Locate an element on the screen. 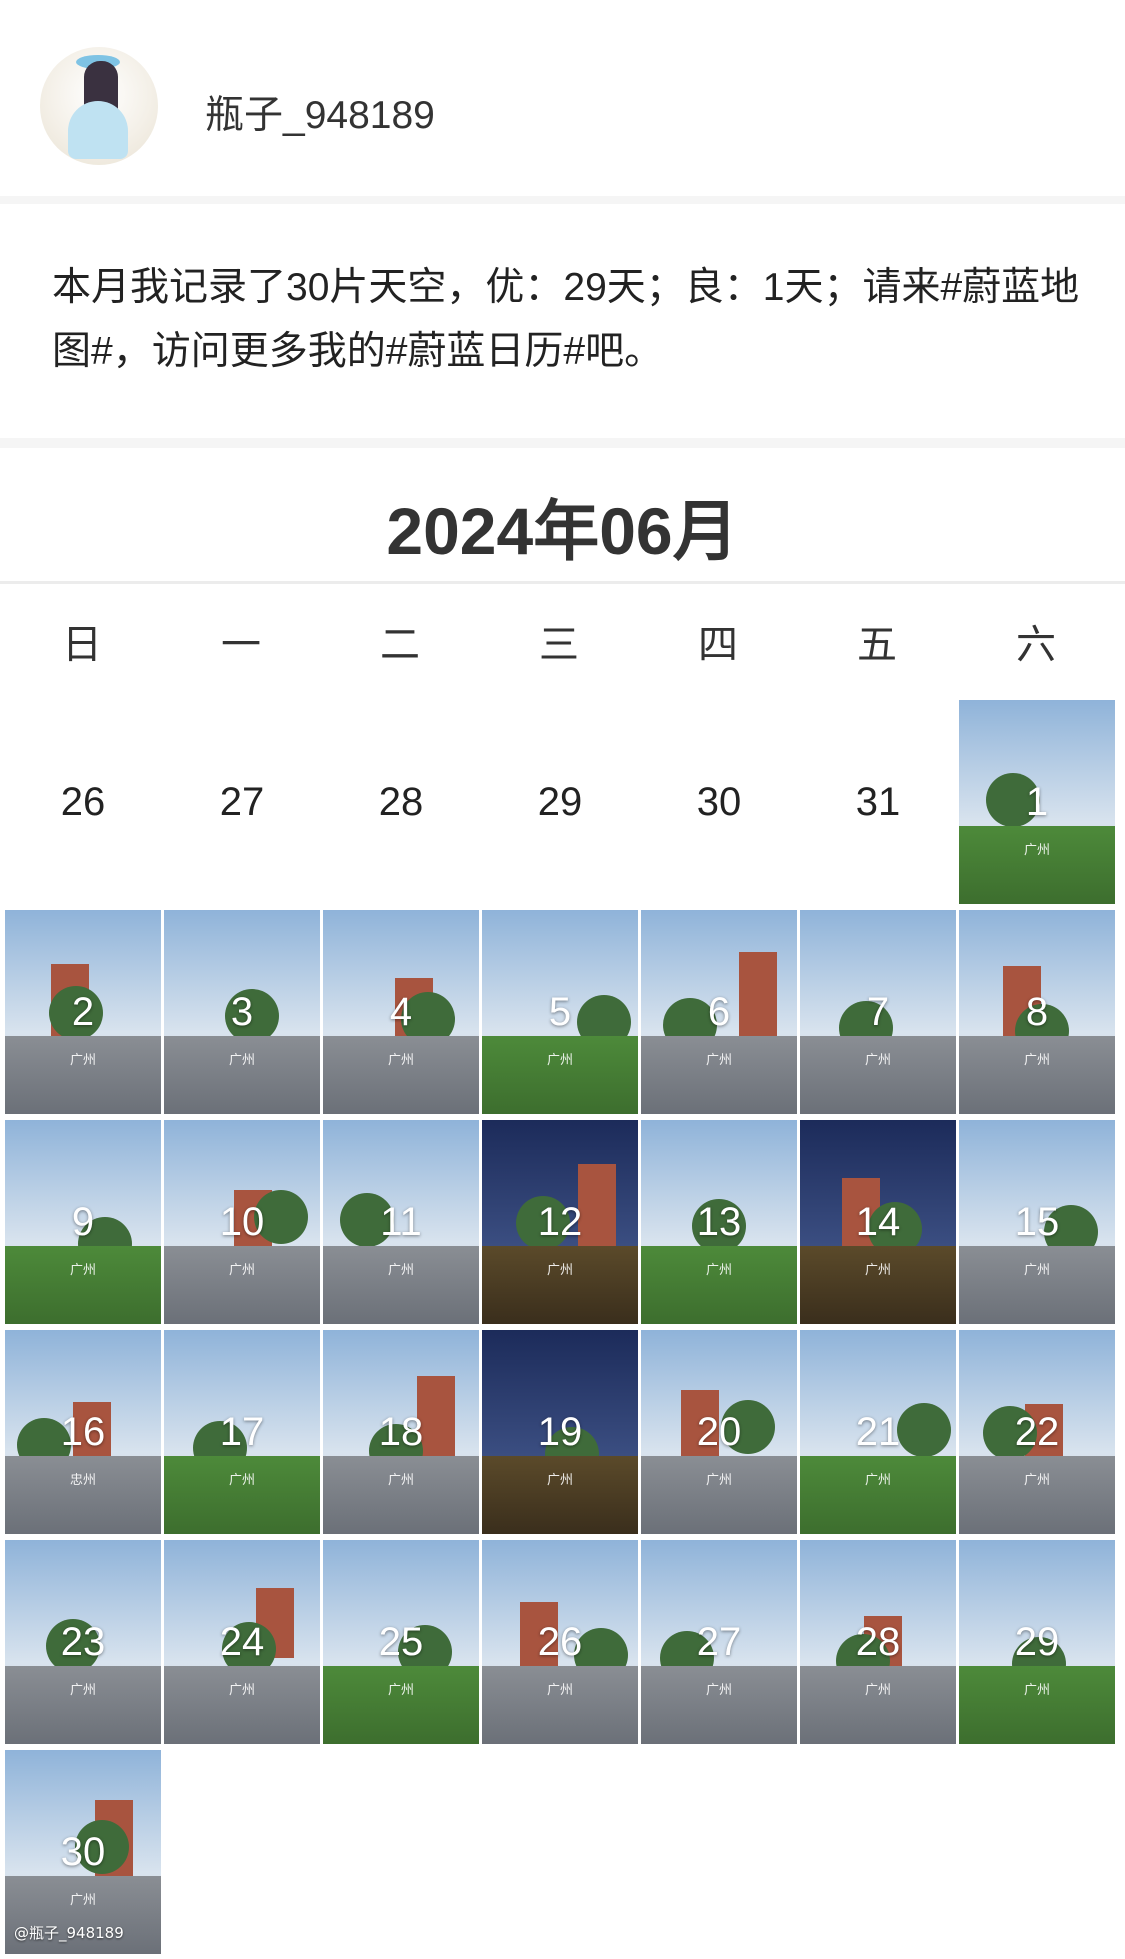  calendar-day-photo: 广州 21 is located at coordinates (878, 1432).